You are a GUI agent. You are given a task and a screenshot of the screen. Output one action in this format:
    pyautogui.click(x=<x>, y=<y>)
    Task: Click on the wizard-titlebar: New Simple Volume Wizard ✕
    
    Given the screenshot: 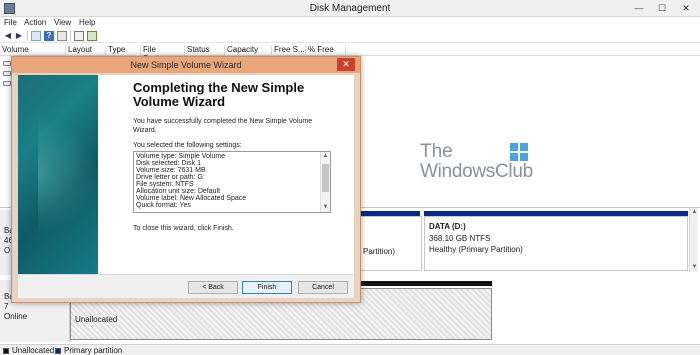 What is the action you would take?
    pyautogui.click(x=186, y=65)
    